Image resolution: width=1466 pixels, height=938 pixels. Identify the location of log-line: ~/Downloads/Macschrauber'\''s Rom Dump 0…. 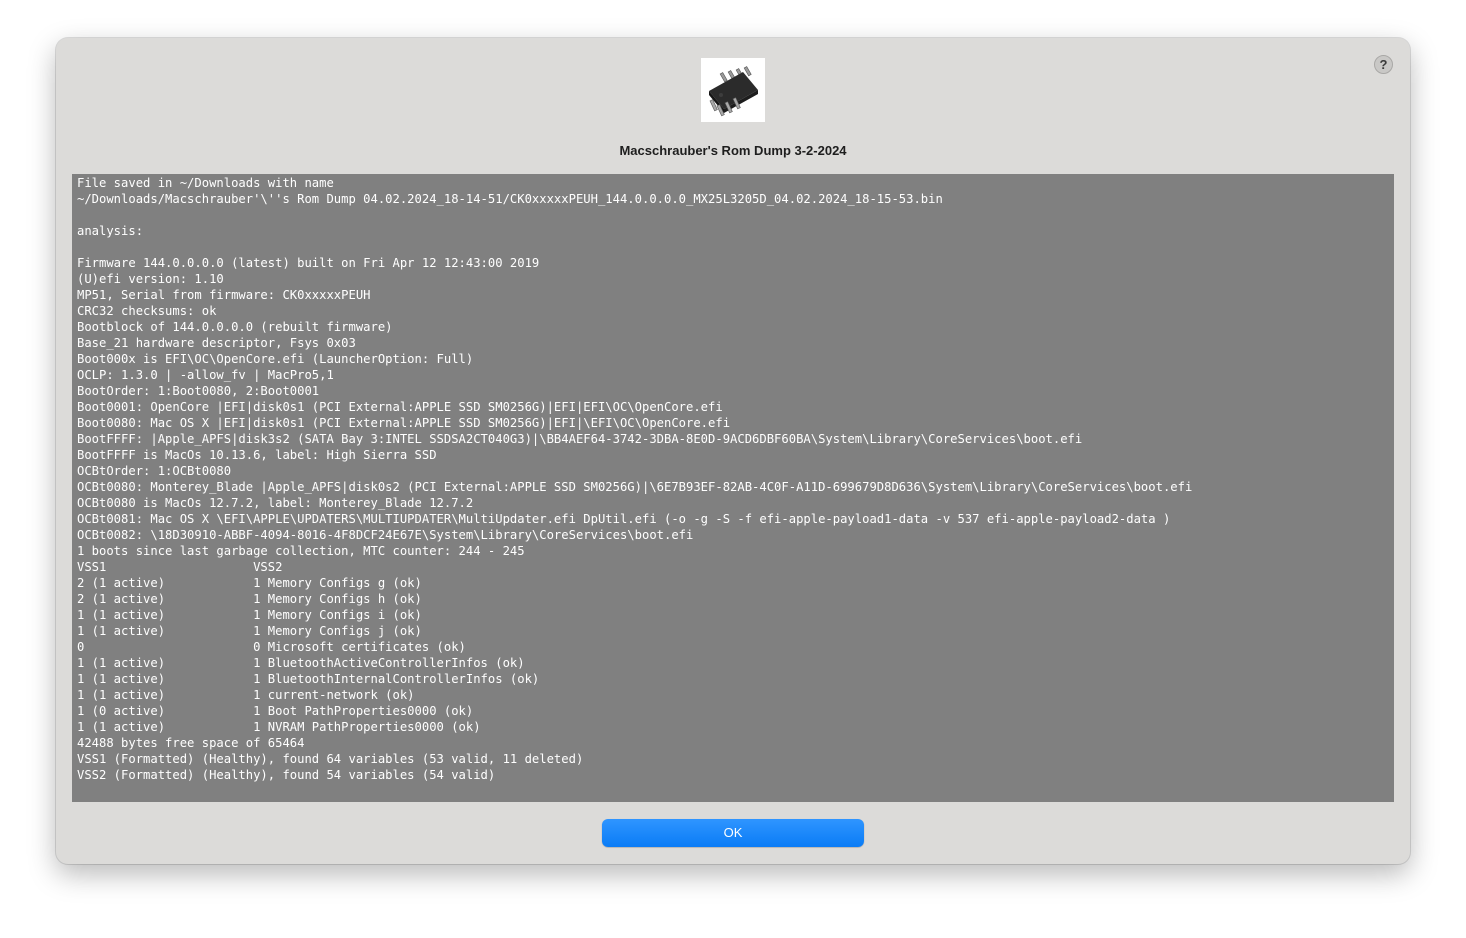
(510, 199).